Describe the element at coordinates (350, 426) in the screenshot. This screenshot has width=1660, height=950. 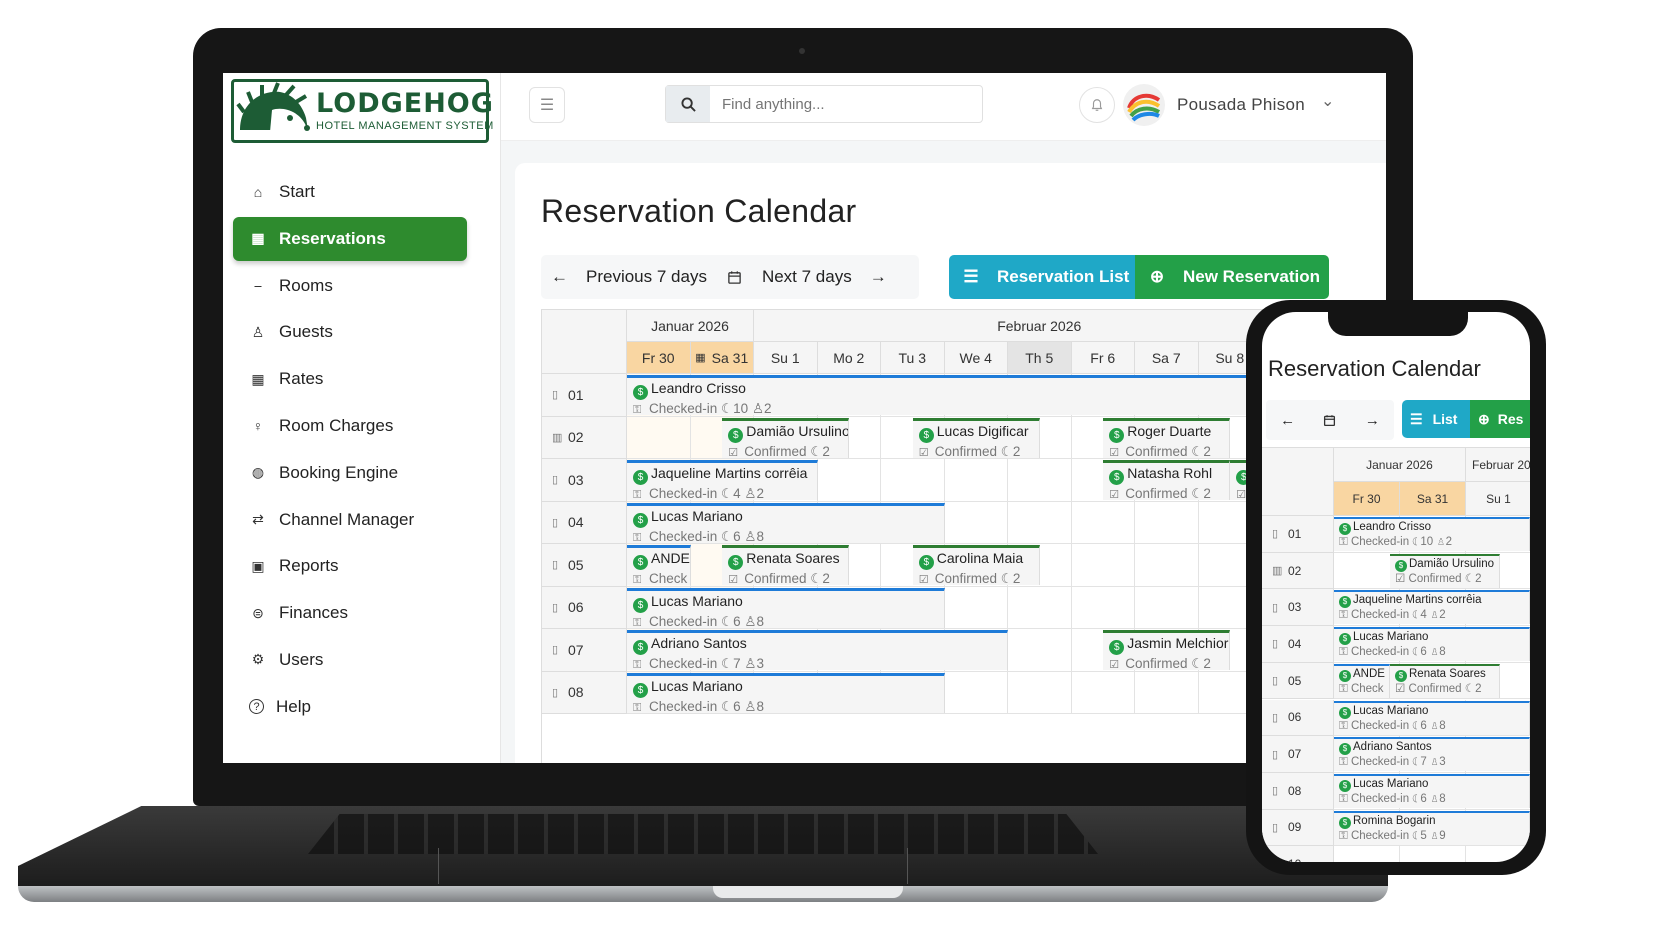
I see `sidebar-item-room-charges: ♀ Room Charges` at that location.